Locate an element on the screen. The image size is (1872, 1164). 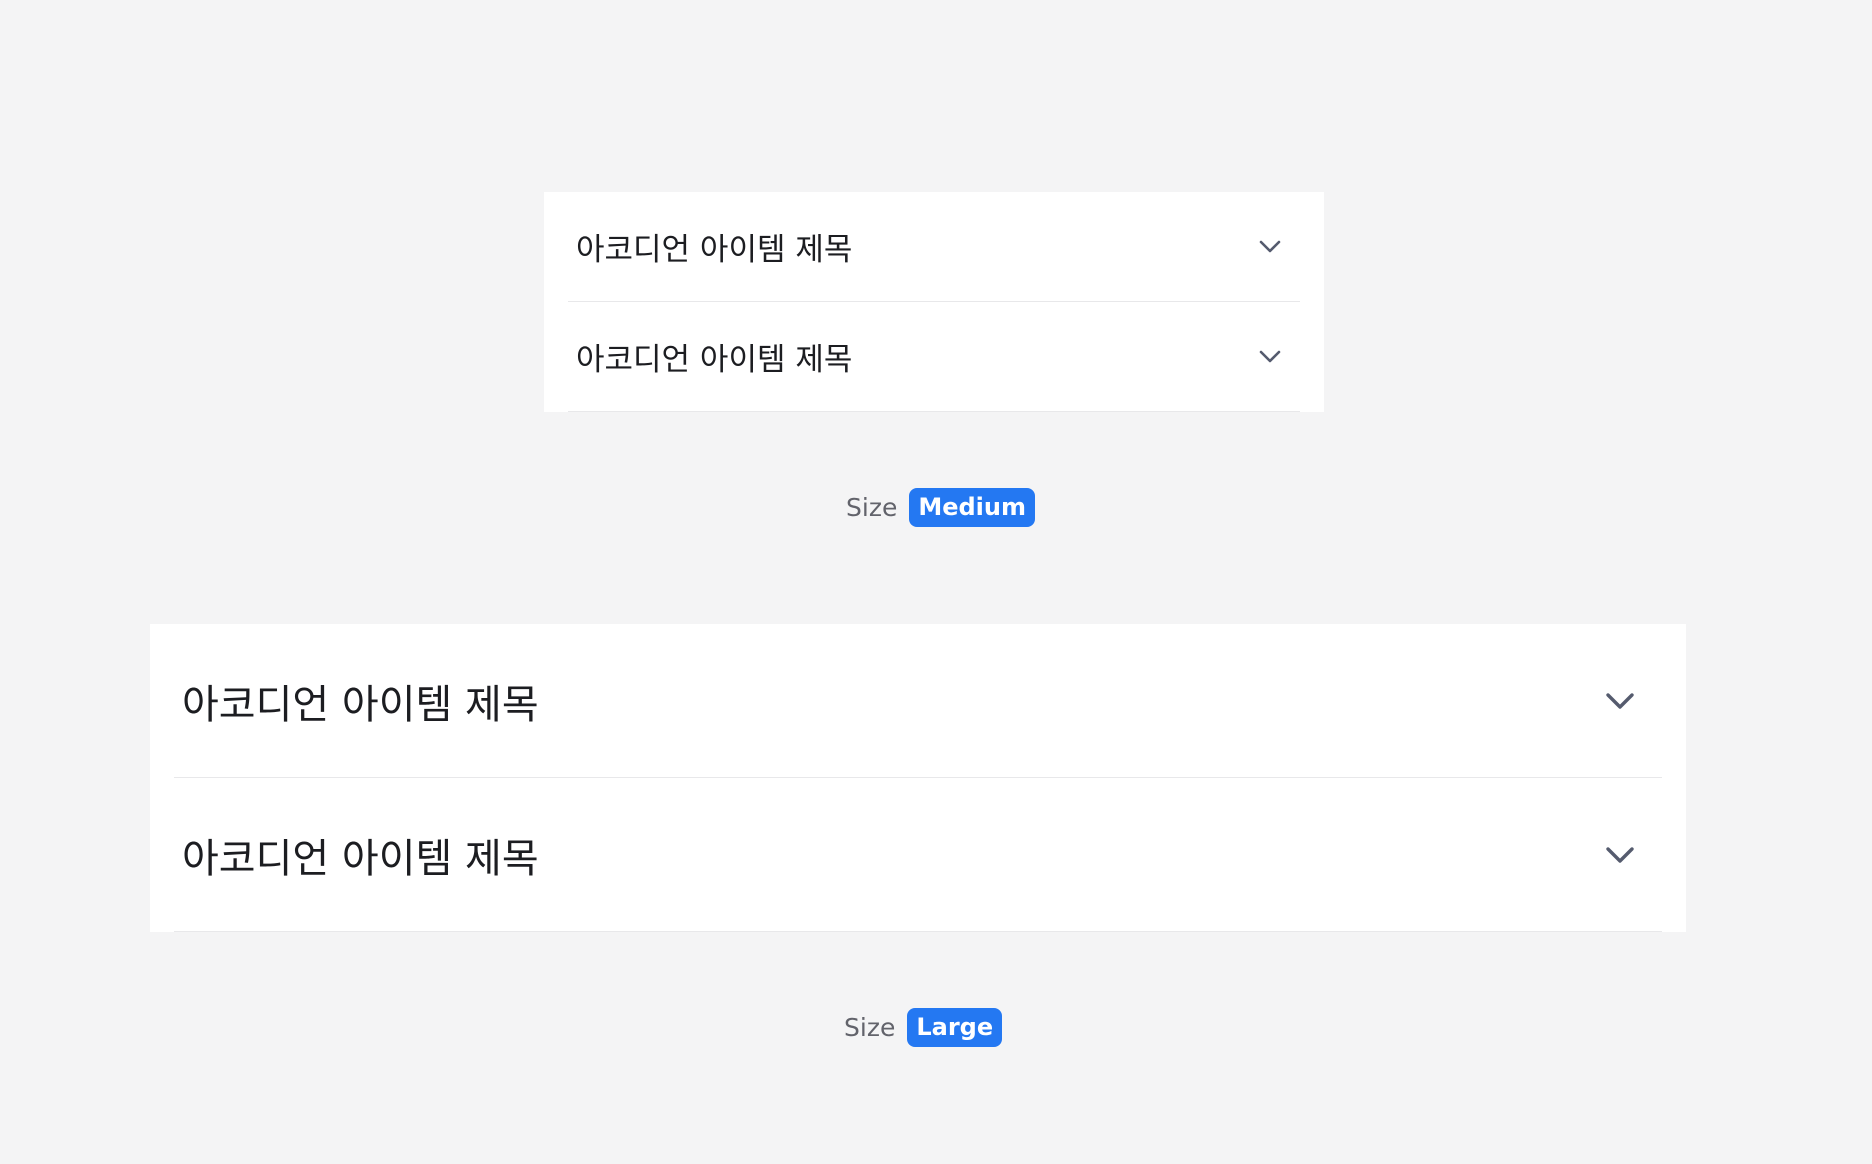
accordion-medium: 아코디언 아이템 제목 아코디언 아이템 제목 is located at coordinates (934, 302).